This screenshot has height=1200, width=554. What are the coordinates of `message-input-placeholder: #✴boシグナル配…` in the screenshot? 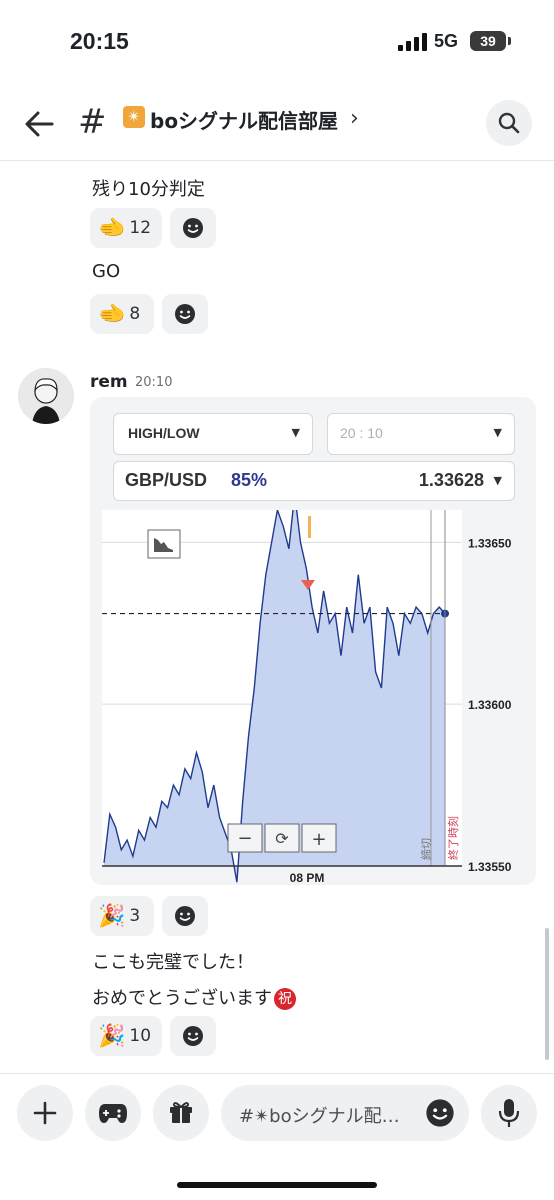 It's located at (319, 1116).